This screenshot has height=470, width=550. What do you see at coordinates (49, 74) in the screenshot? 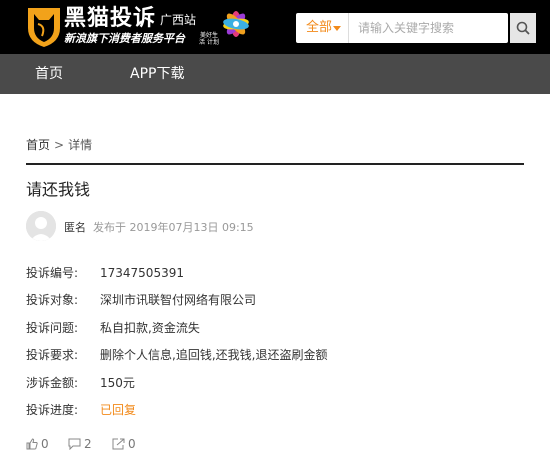
I see `nav-home: 首页` at bounding box center [49, 74].